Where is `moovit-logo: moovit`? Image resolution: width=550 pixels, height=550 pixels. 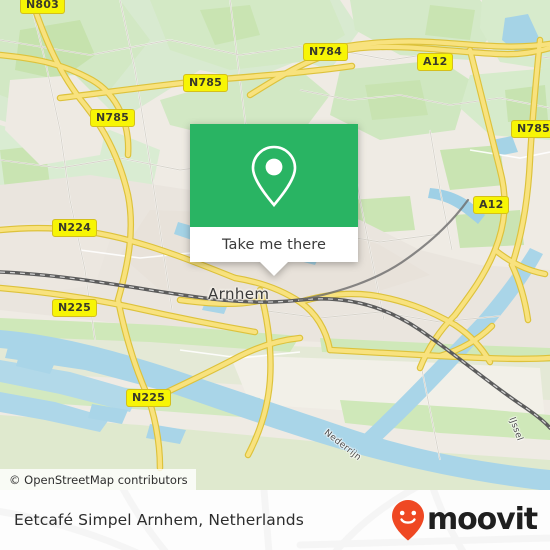 moovit-logo: moovit is located at coordinates (464, 520).